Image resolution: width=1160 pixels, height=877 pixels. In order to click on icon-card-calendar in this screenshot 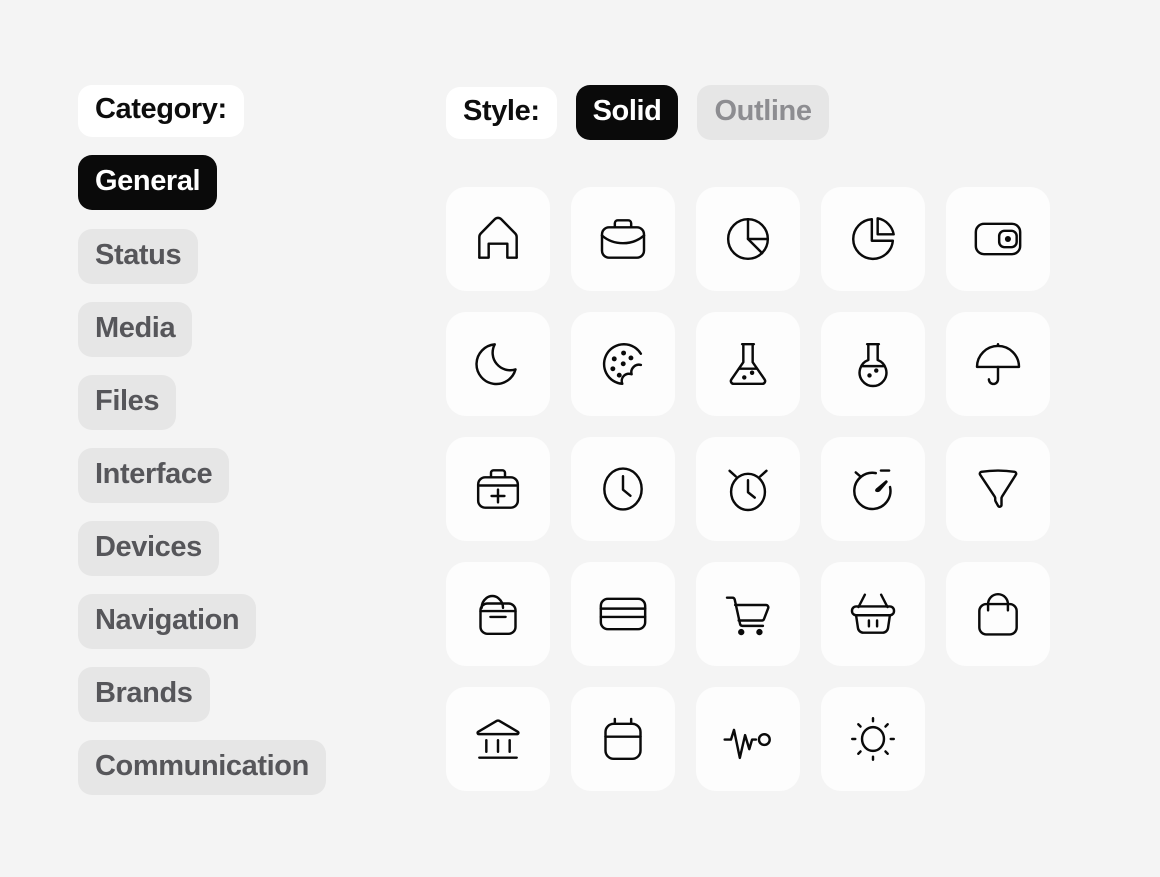, I will do `click(623, 739)`.